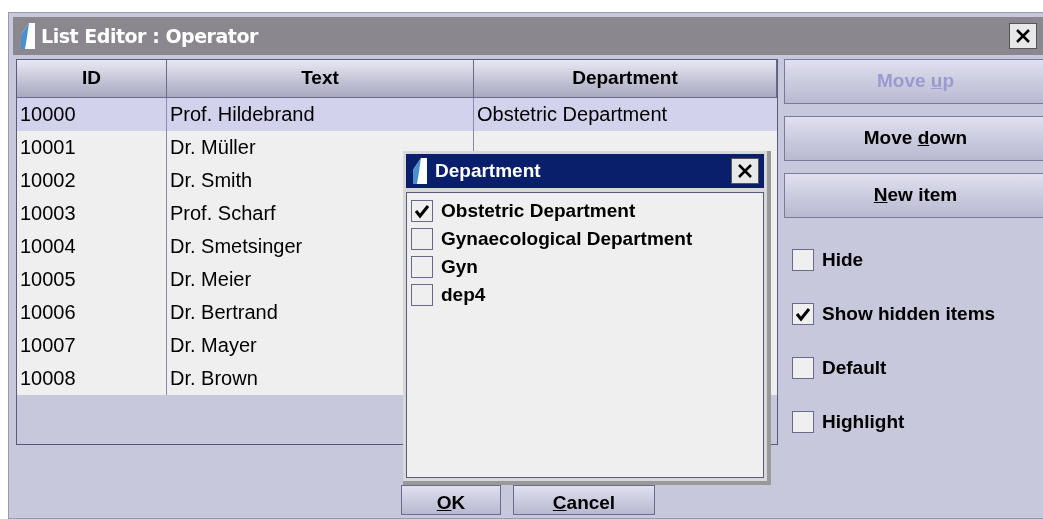 The width and height of the screenshot is (1043, 519). What do you see at coordinates (92, 79) in the screenshot?
I see `column-header: ID` at bounding box center [92, 79].